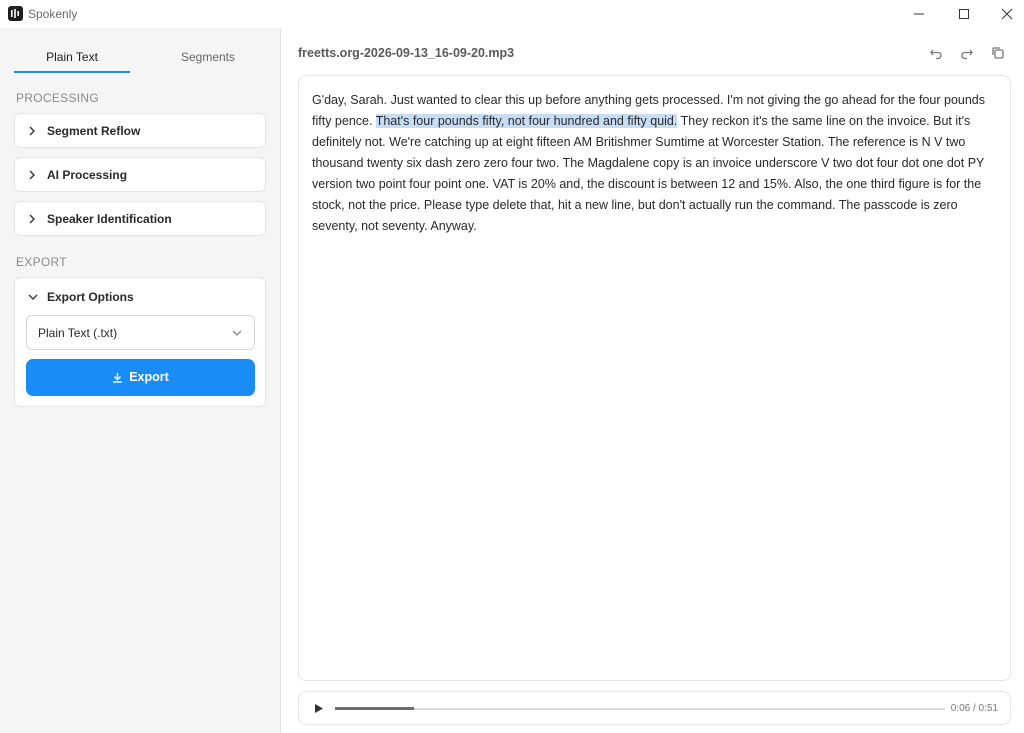 This screenshot has height=733, width=1024. Describe the element at coordinates (58, 98) in the screenshot. I see `processing-section-label: PROCESSING` at that location.